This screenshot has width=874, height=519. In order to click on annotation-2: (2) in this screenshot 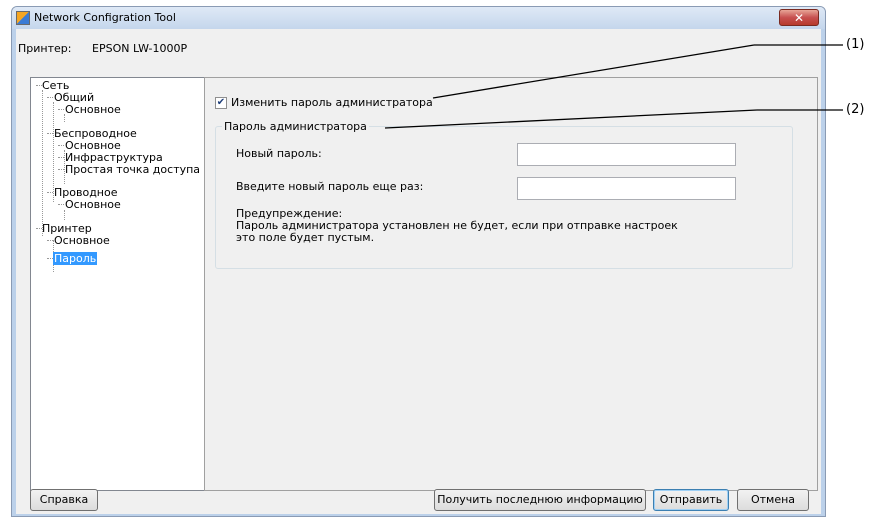, I will do `click(855, 109)`.